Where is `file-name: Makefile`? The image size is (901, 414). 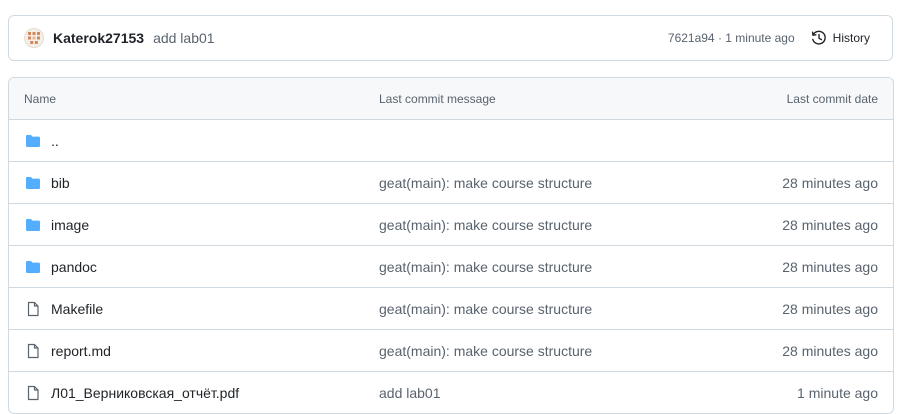 file-name: Makefile is located at coordinates (77, 309).